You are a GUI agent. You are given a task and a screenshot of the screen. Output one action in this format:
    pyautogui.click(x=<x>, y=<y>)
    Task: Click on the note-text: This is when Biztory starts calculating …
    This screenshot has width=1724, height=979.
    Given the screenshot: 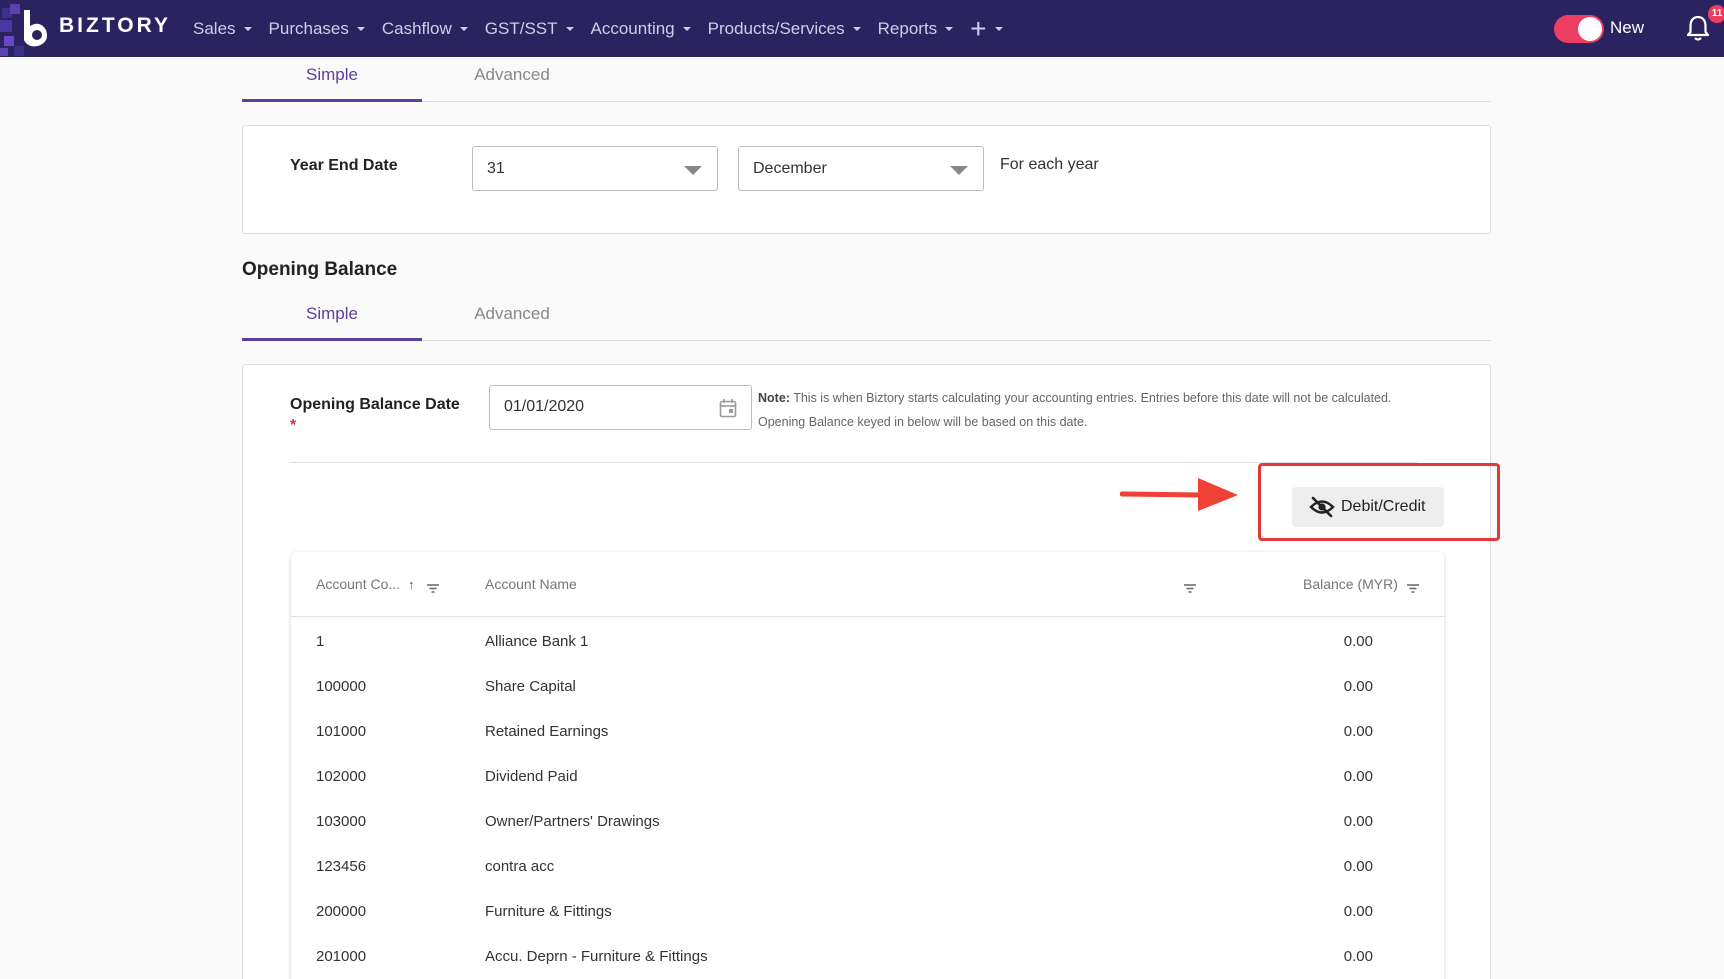 What is the action you would take?
    pyautogui.click(x=1092, y=398)
    